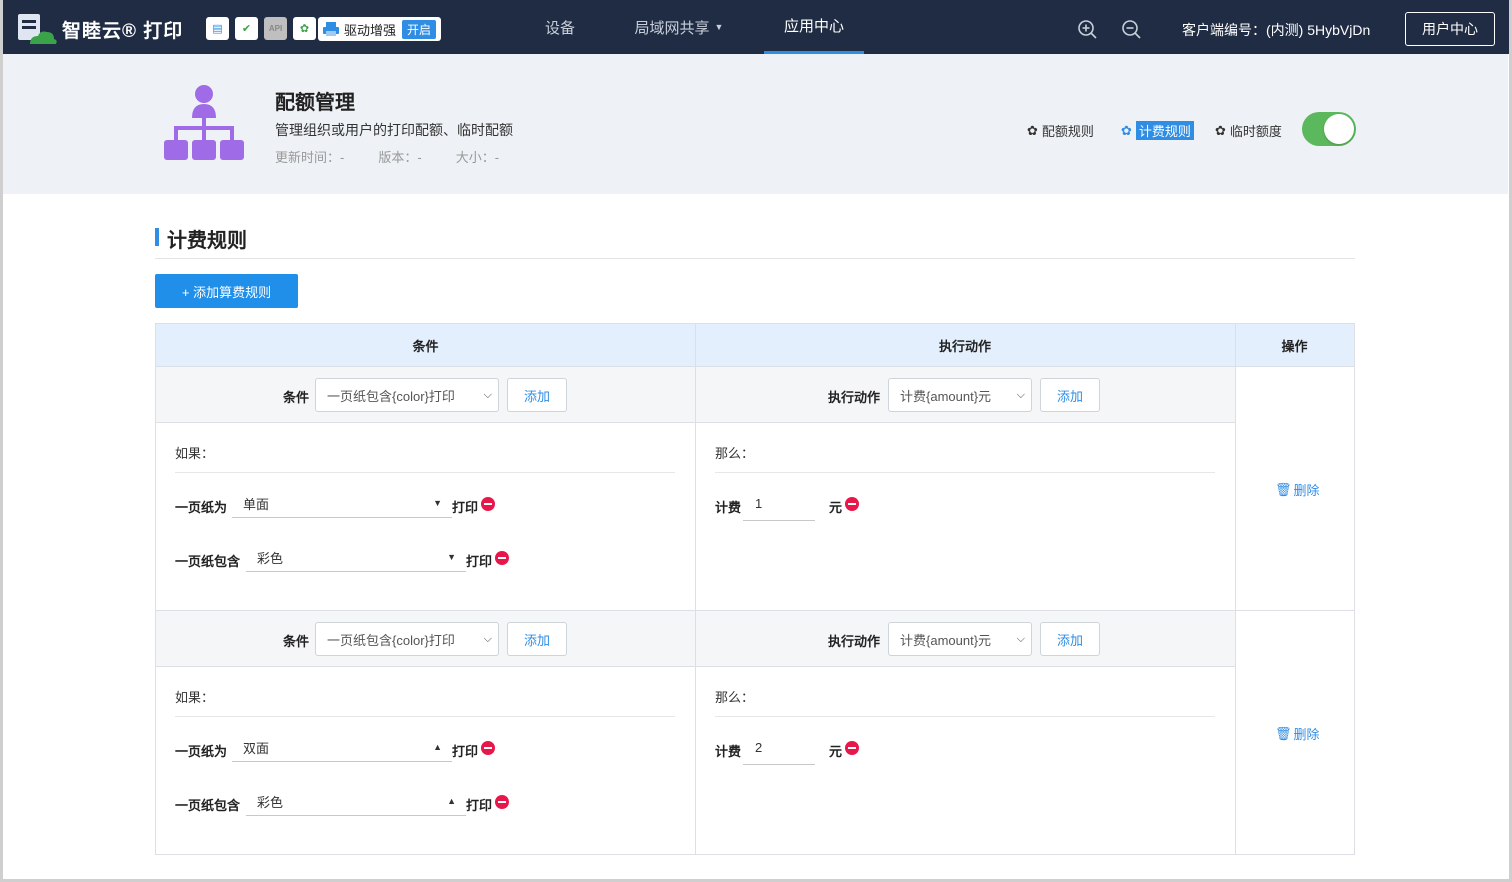 The width and height of the screenshot is (1512, 882). Describe the element at coordinates (356, 558) in the screenshot. I see `color-dropdown: 彩色 ▼` at that location.